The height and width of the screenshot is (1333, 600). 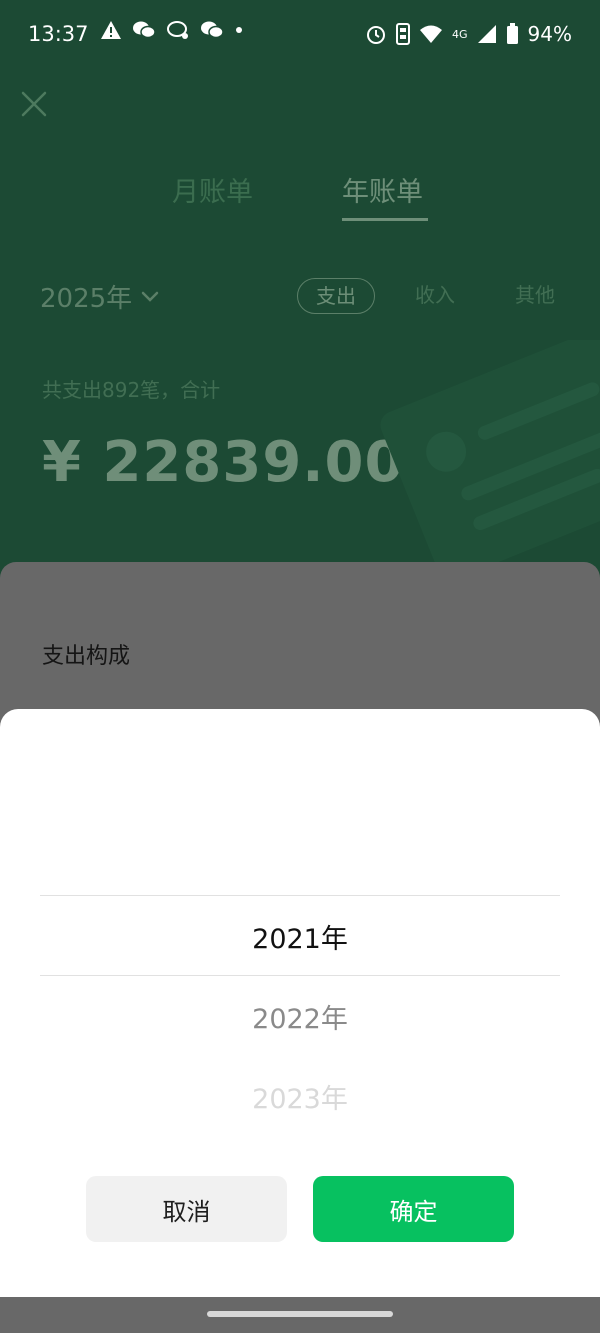 What do you see at coordinates (382, 189) in the screenshot?
I see `tab-yearly-bill: 年账单` at bounding box center [382, 189].